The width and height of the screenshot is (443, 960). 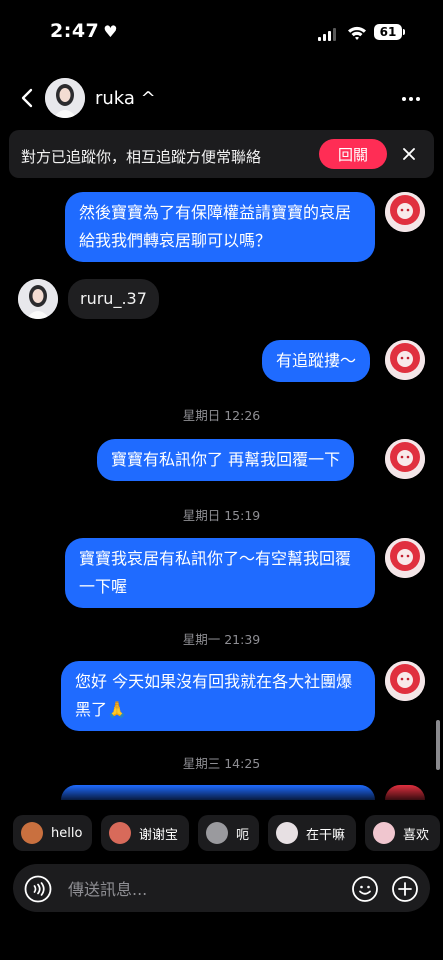 I want to click on cat-sticker-icon, so click(x=217, y=833).